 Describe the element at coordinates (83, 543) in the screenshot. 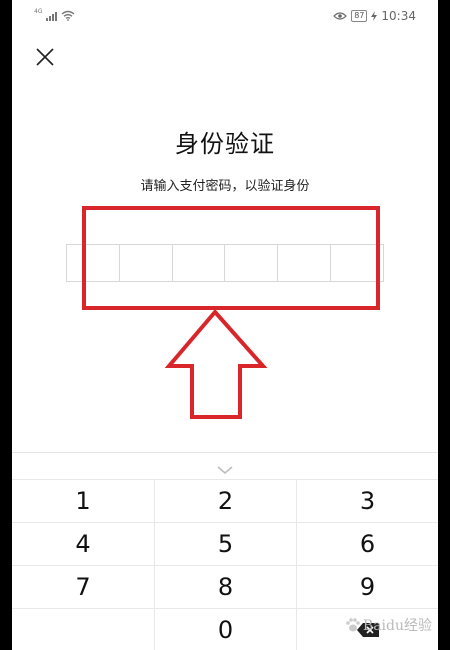

I see `key-4: 4` at that location.